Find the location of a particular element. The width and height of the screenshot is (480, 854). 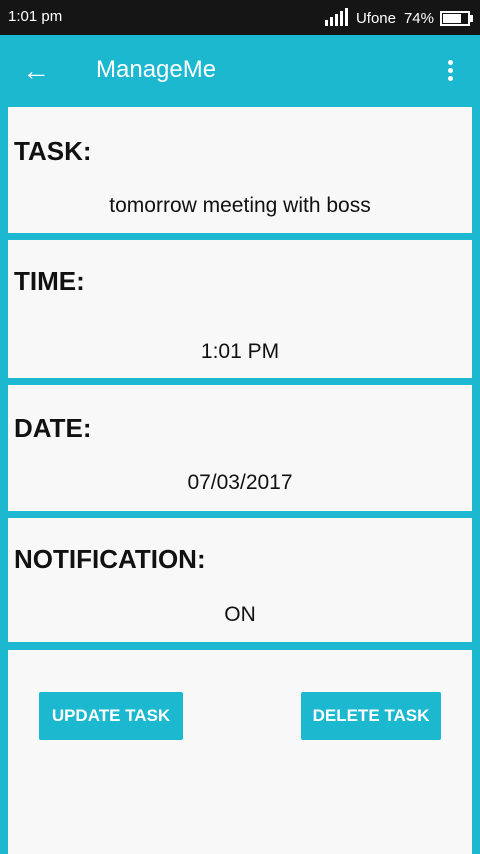

status-bar: 1:01 pm Ufone 74% is located at coordinates (240, 17).